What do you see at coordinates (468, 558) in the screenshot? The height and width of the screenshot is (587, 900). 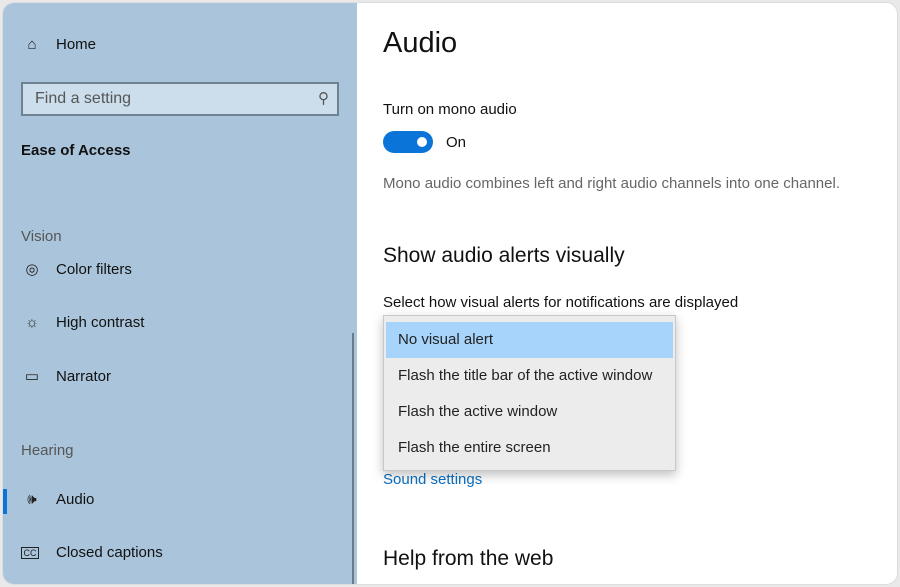 I see `help-heading: Help from the web` at bounding box center [468, 558].